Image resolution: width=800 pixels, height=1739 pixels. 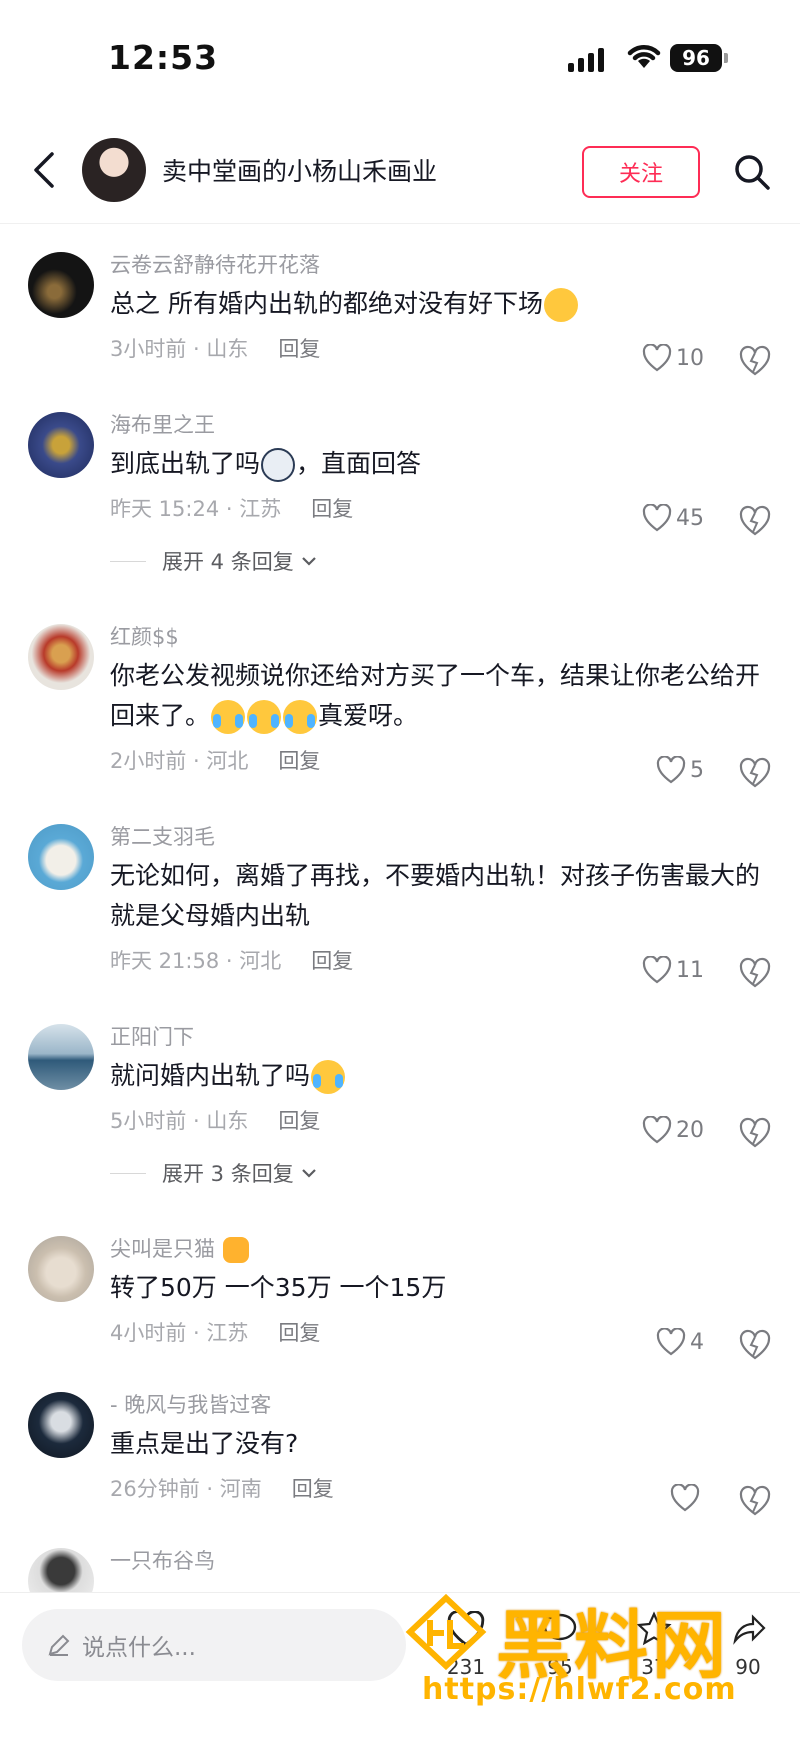 What do you see at coordinates (179, 761) in the screenshot?
I see `comment-time-location: 2小时前 · 河北` at bounding box center [179, 761].